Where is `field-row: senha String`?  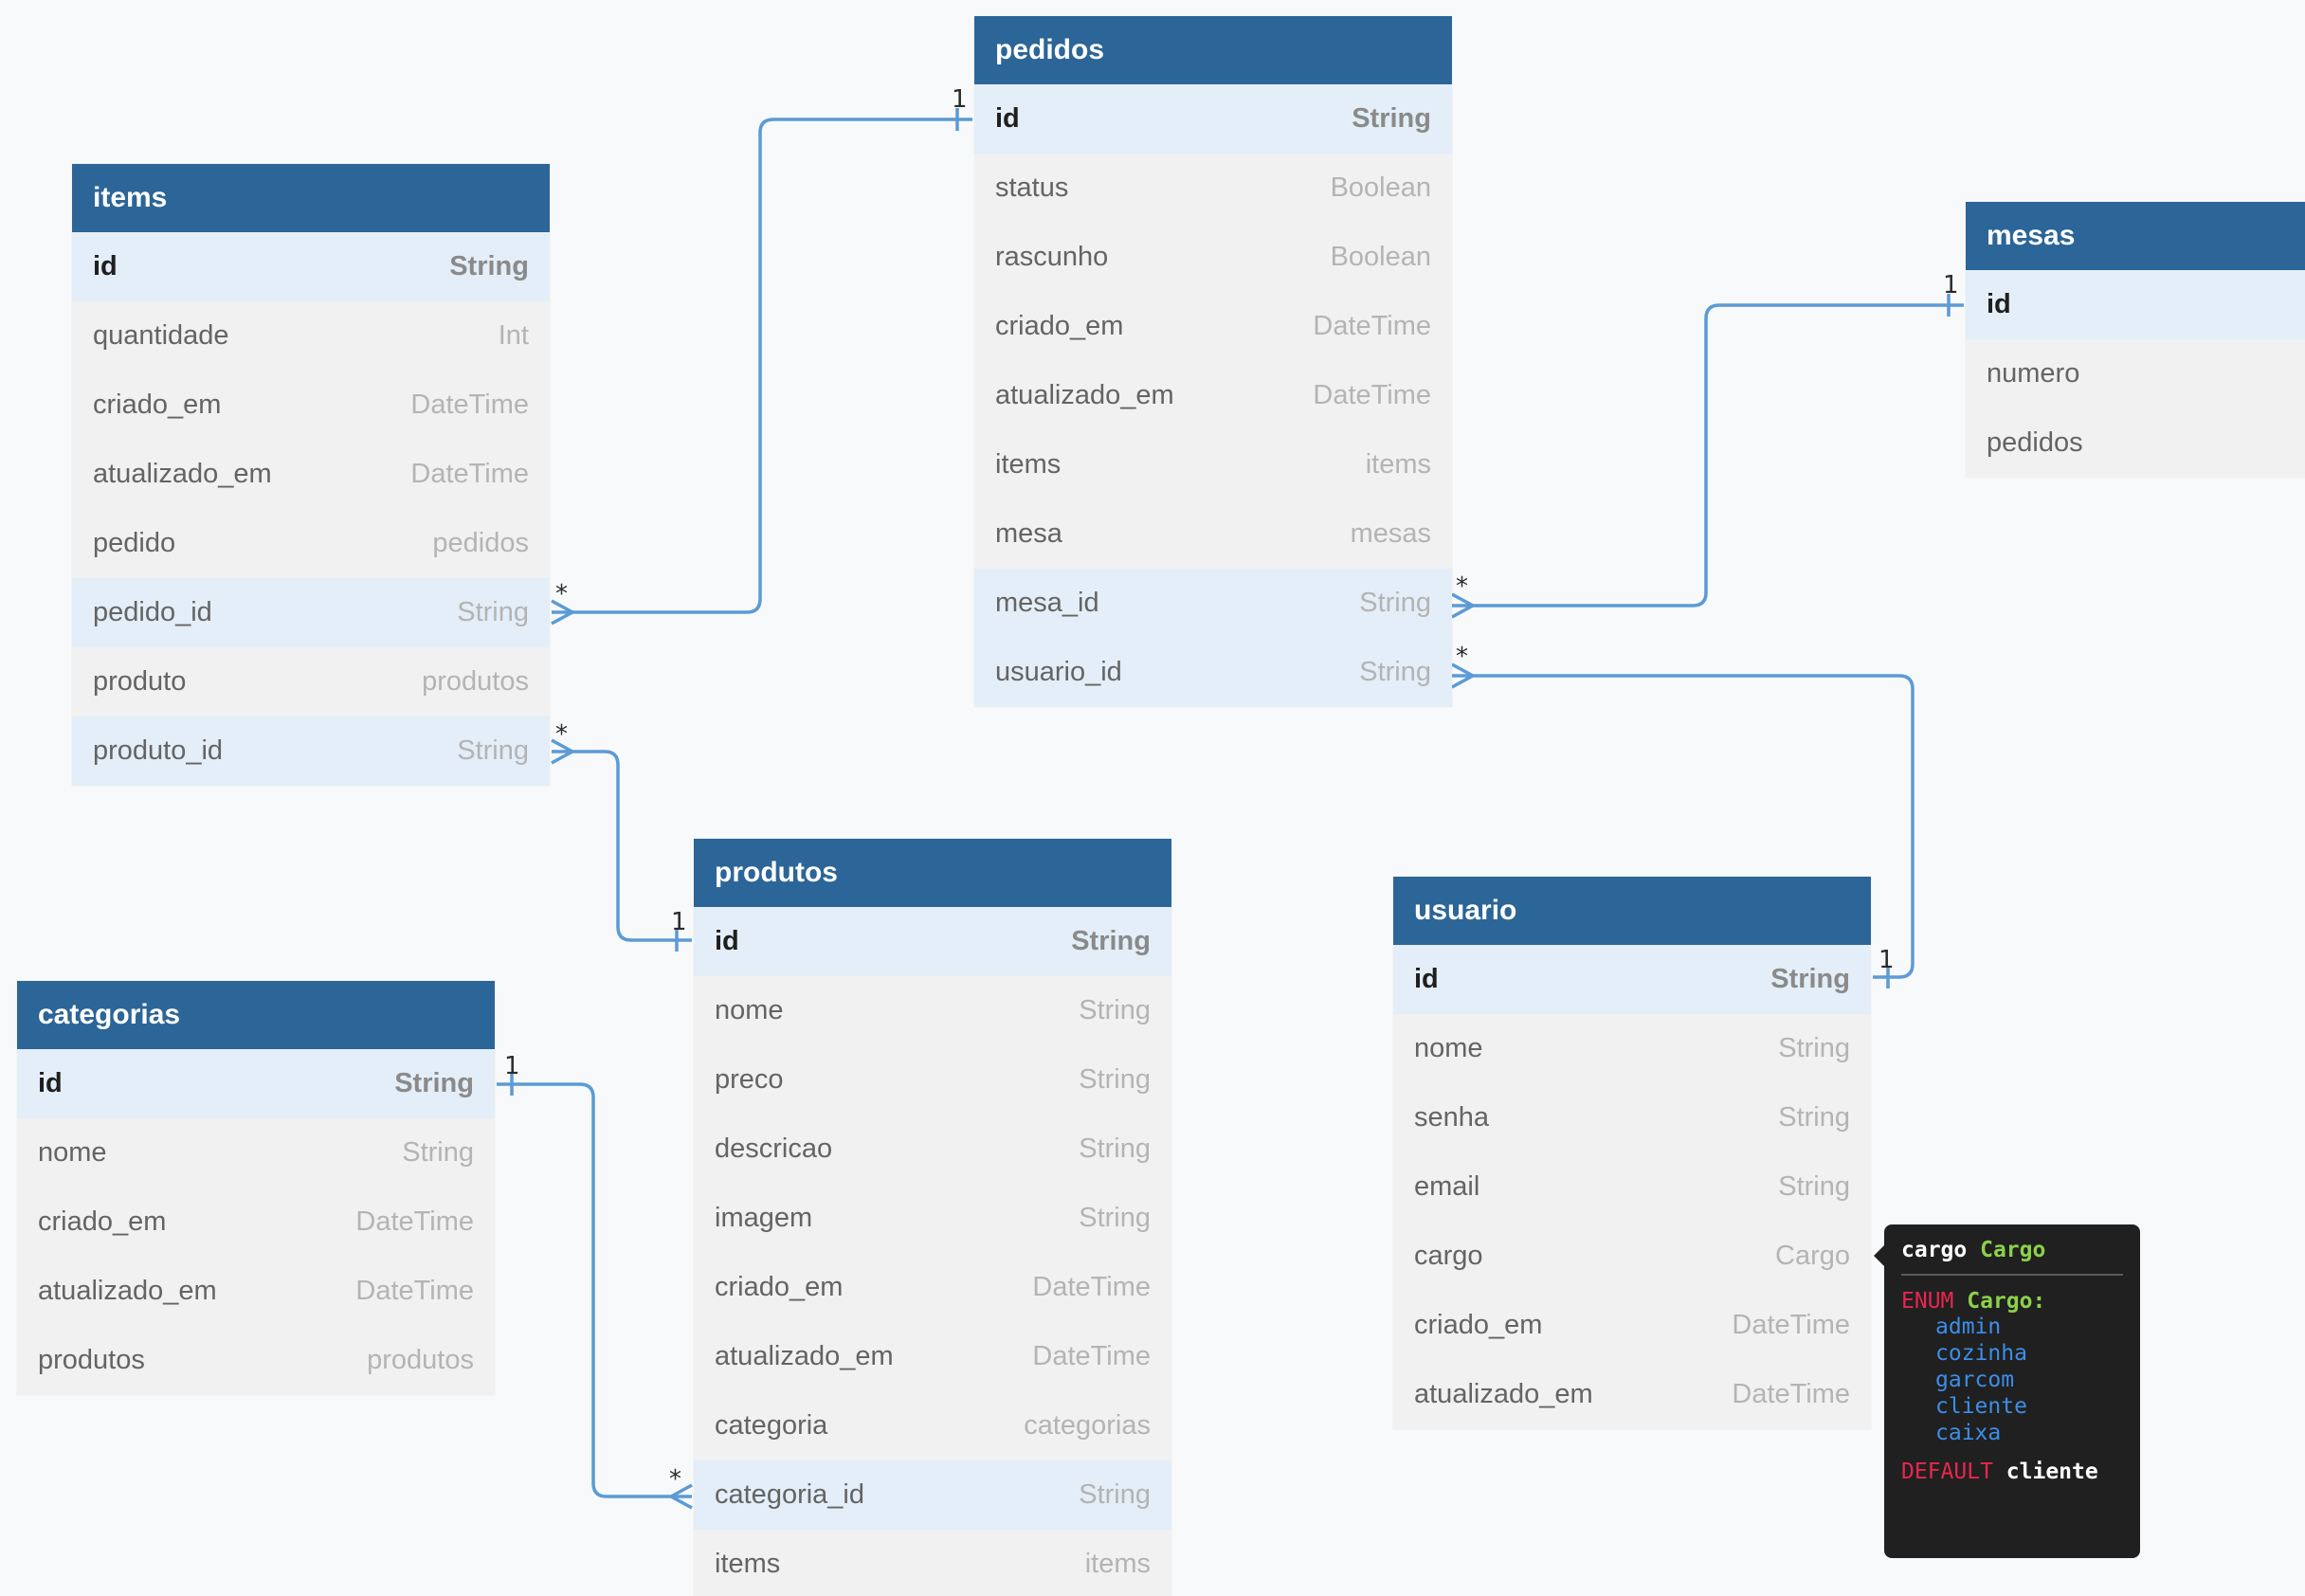
field-row: senha String is located at coordinates (1632, 1118).